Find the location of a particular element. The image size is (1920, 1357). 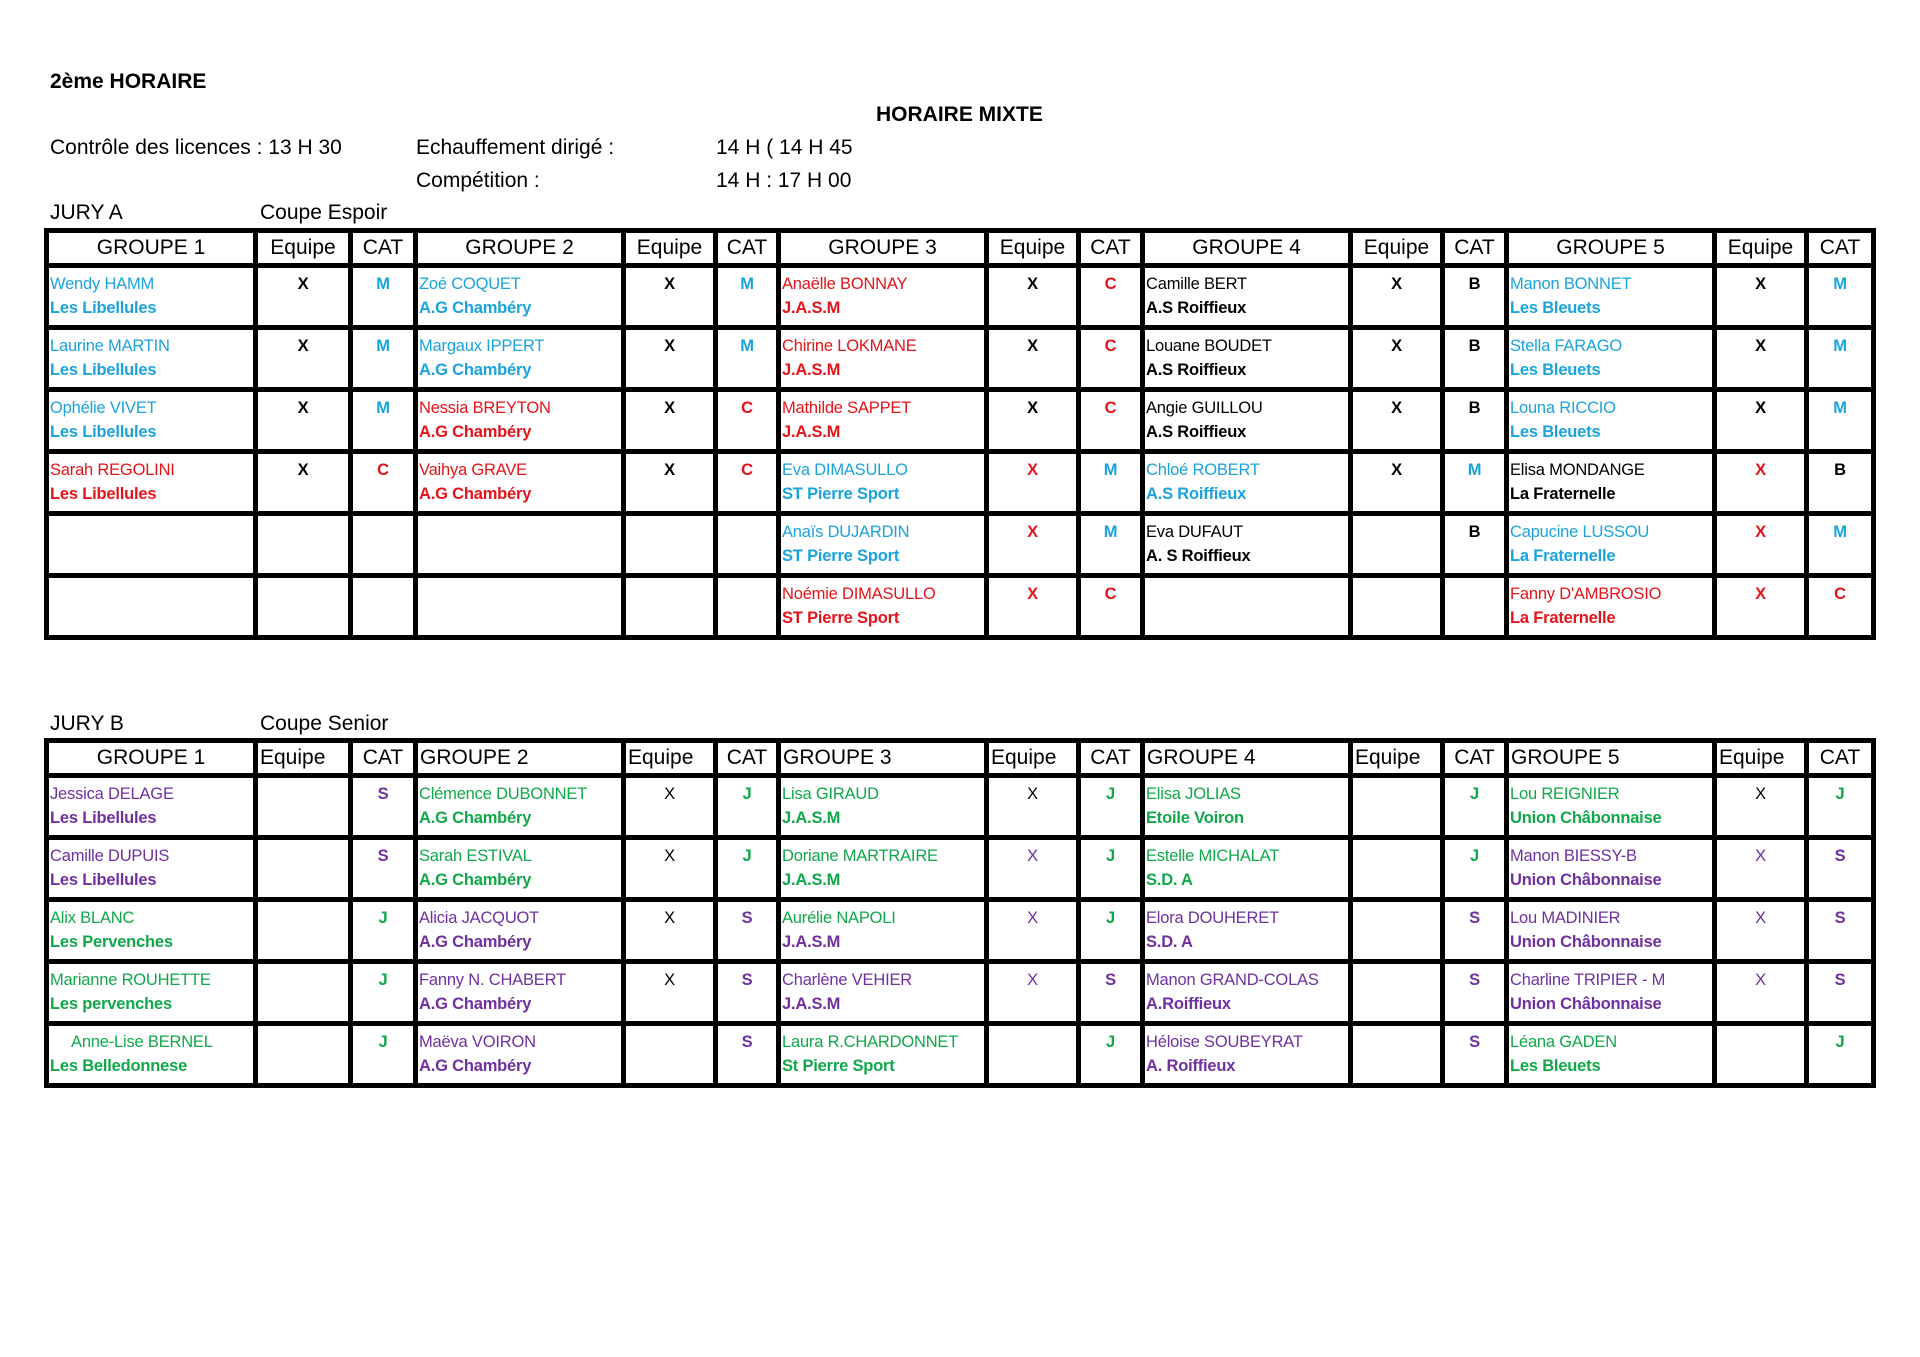

gymnast-cell: Margaux IPPERT A.G Chambéry is located at coordinates (519, 358).